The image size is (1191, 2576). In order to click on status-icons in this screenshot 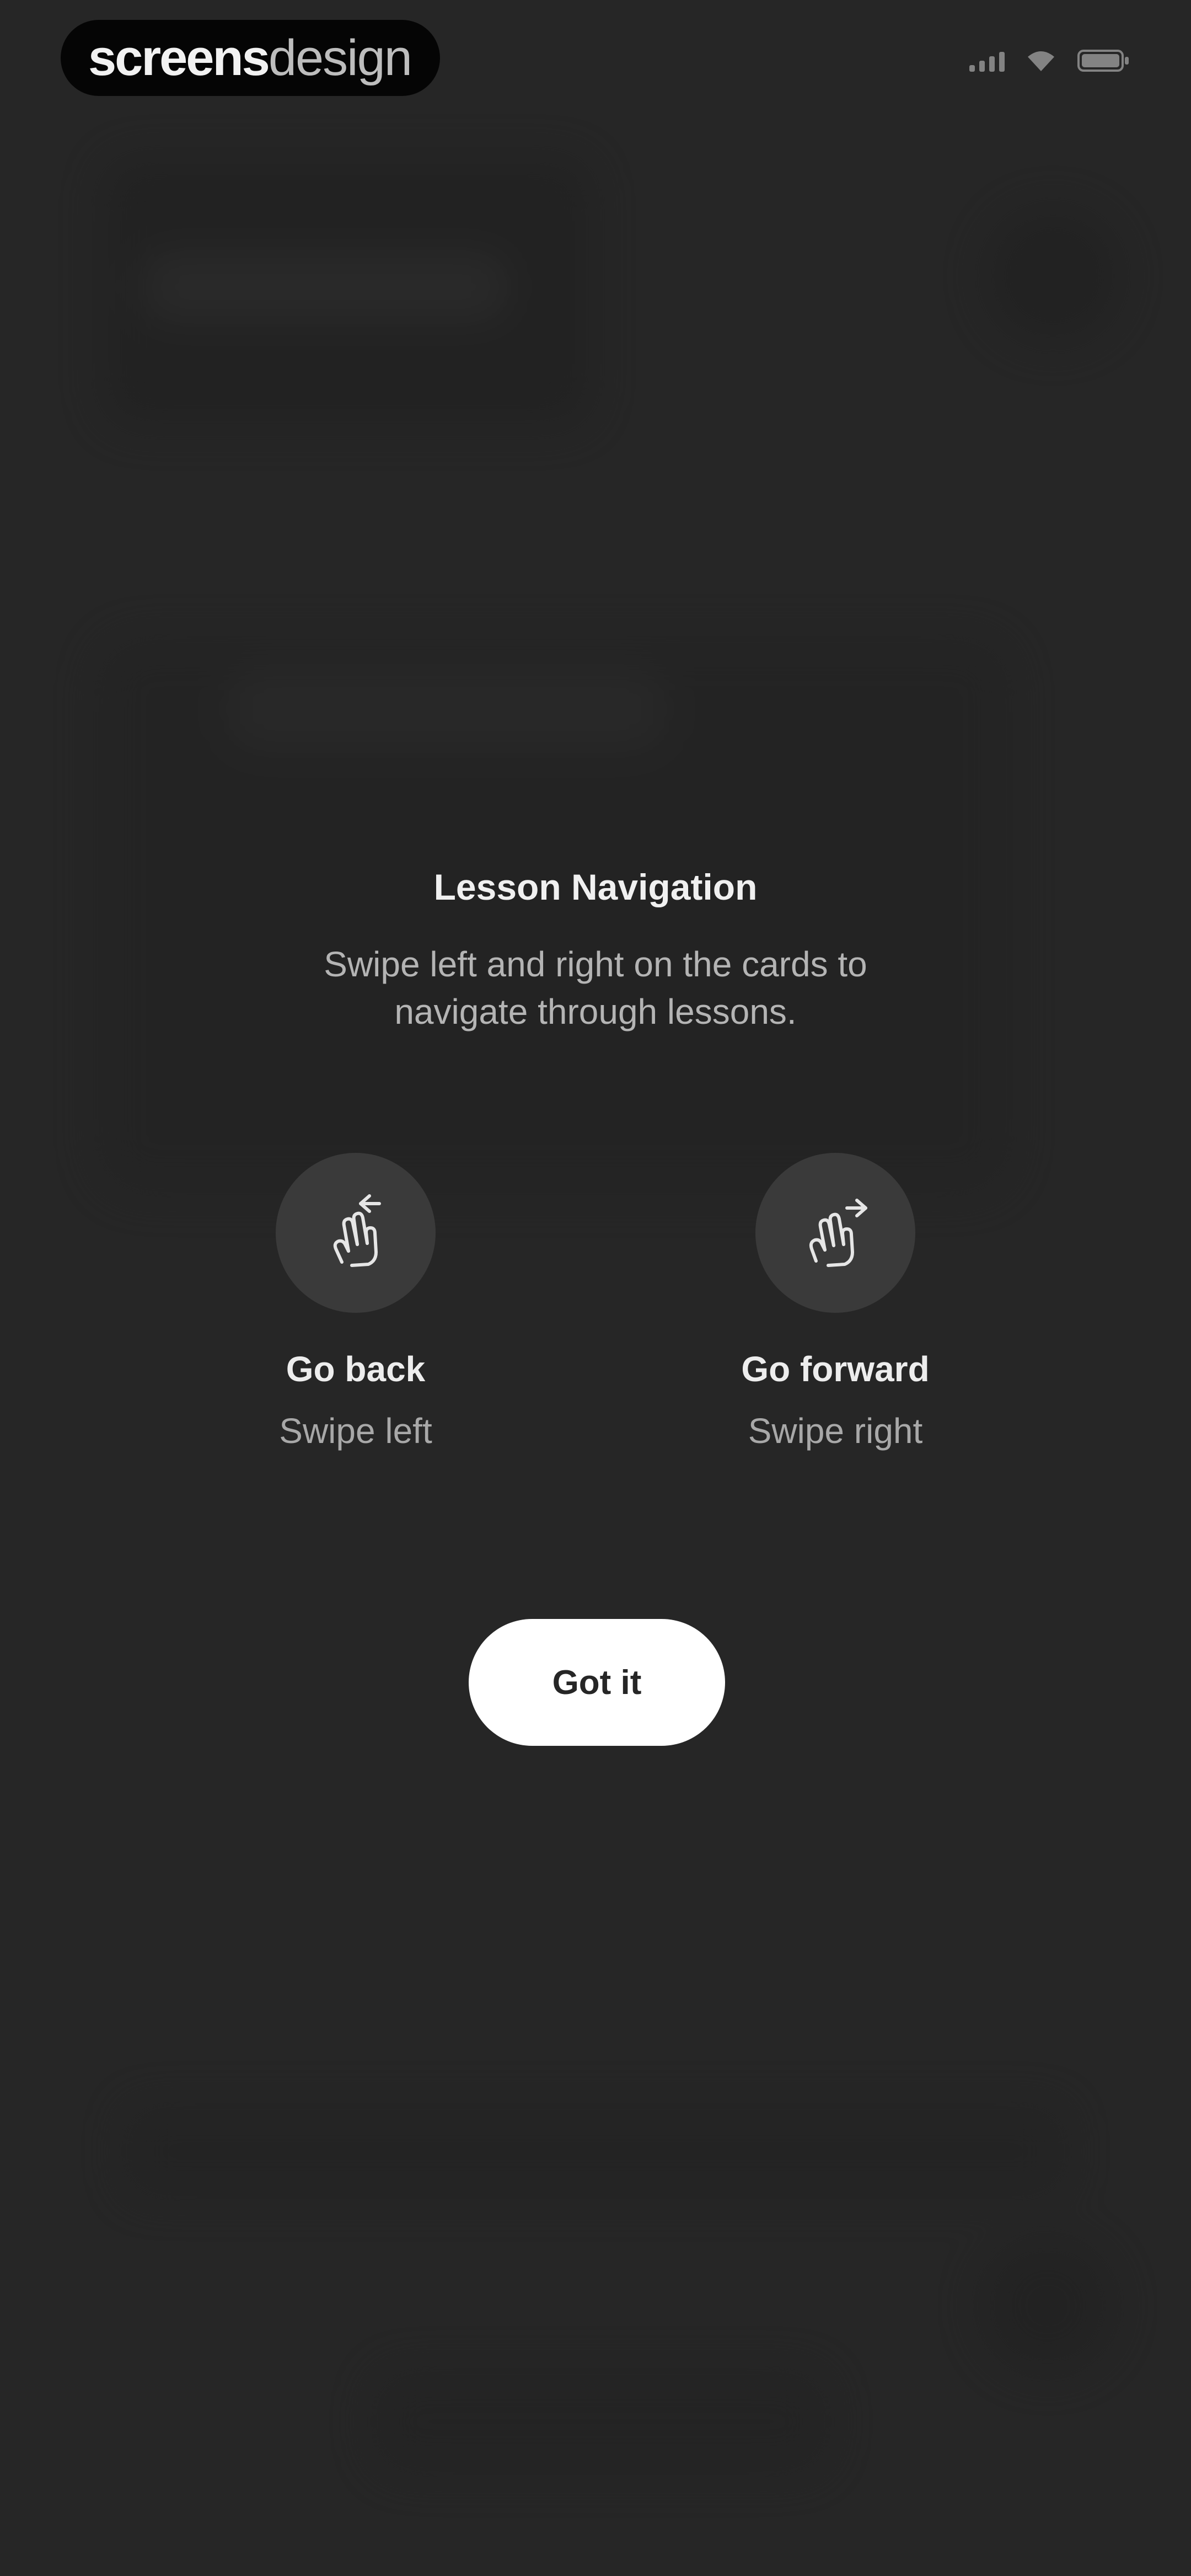, I will do `click(1049, 61)`.